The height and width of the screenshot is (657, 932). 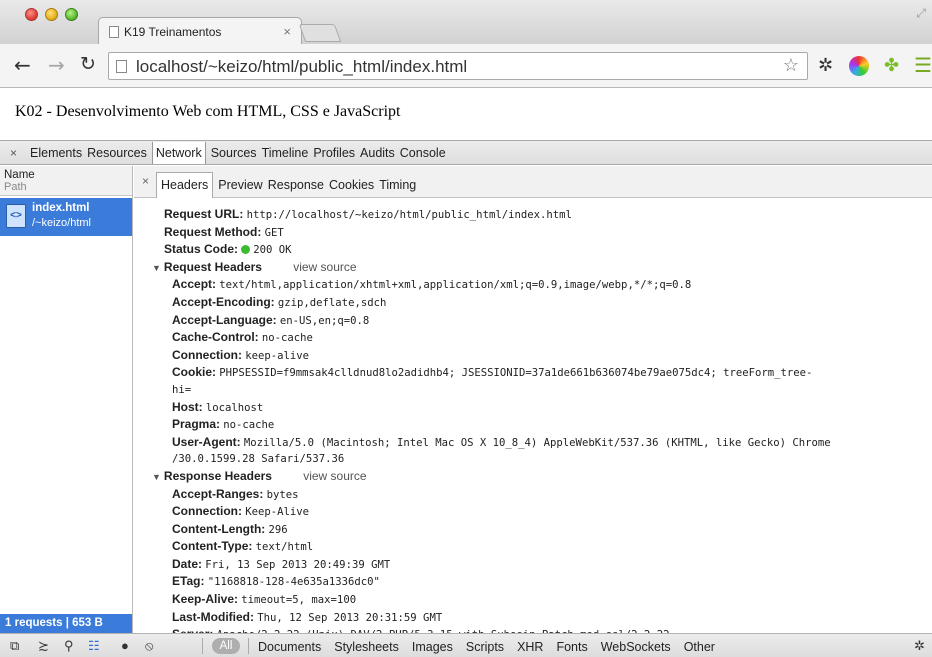 What do you see at coordinates (366, 647) in the screenshot?
I see `filter-stylesheets: Stylesheets` at bounding box center [366, 647].